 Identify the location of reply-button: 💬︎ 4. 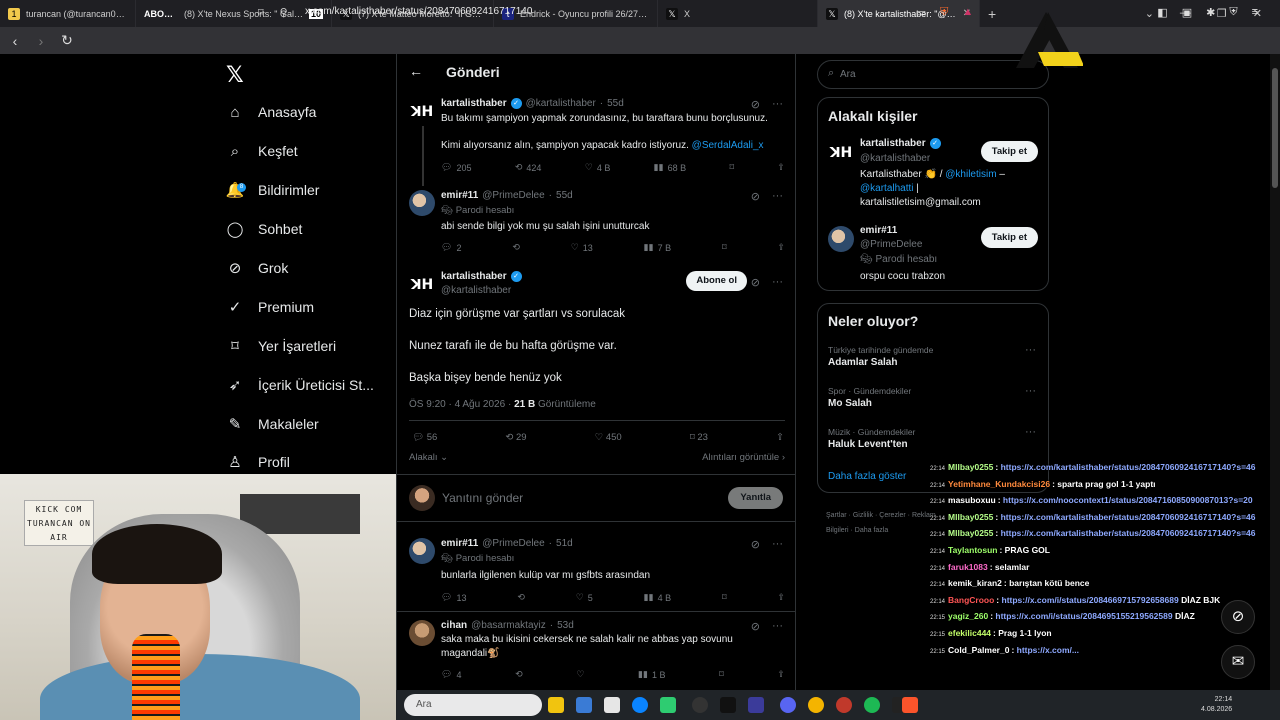
(451, 674).